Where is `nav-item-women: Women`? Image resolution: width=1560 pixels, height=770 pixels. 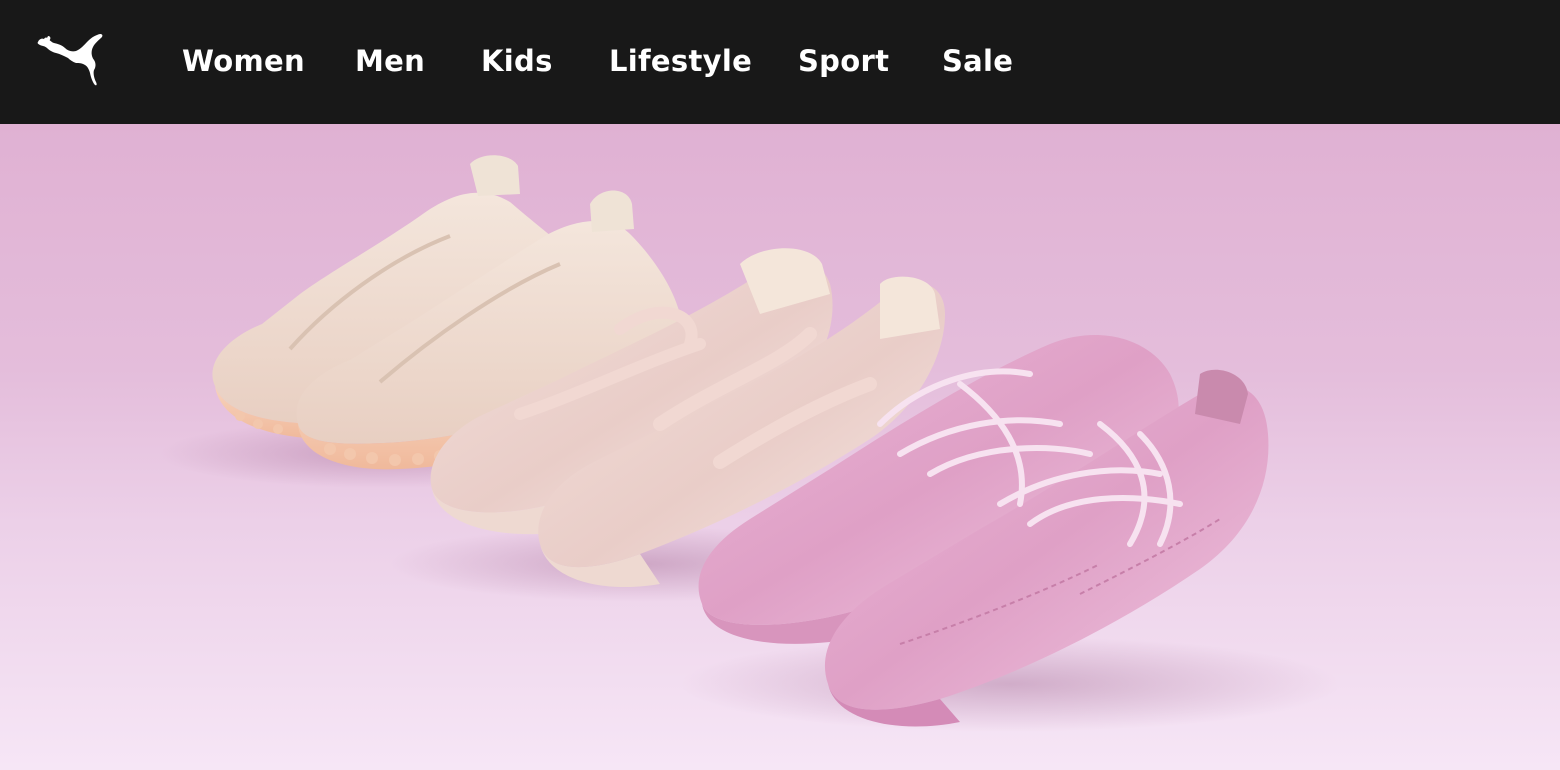
nav-item-women: Women is located at coordinates (243, 61).